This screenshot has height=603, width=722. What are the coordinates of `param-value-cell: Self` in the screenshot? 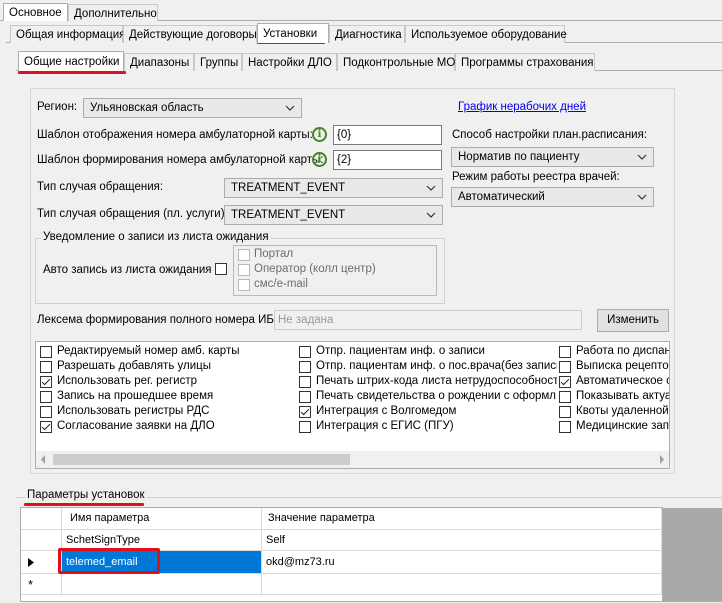 It's located at (462, 540).